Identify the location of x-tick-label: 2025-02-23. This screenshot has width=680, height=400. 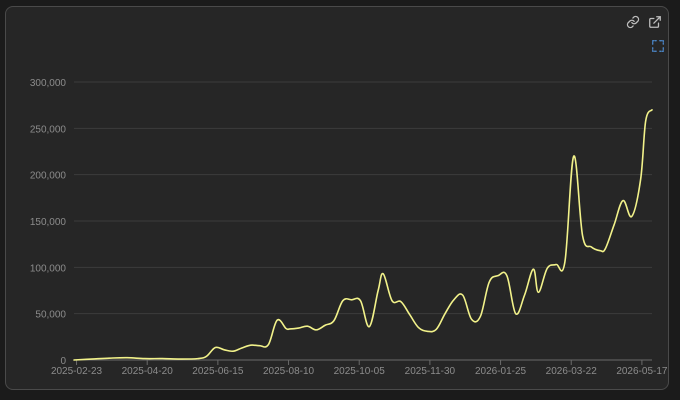
(77, 371).